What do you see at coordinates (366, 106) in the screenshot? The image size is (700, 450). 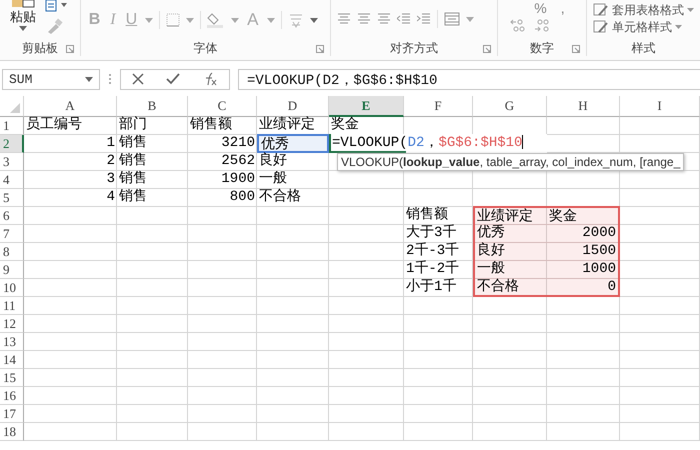 I see `column-header: E` at bounding box center [366, 106].